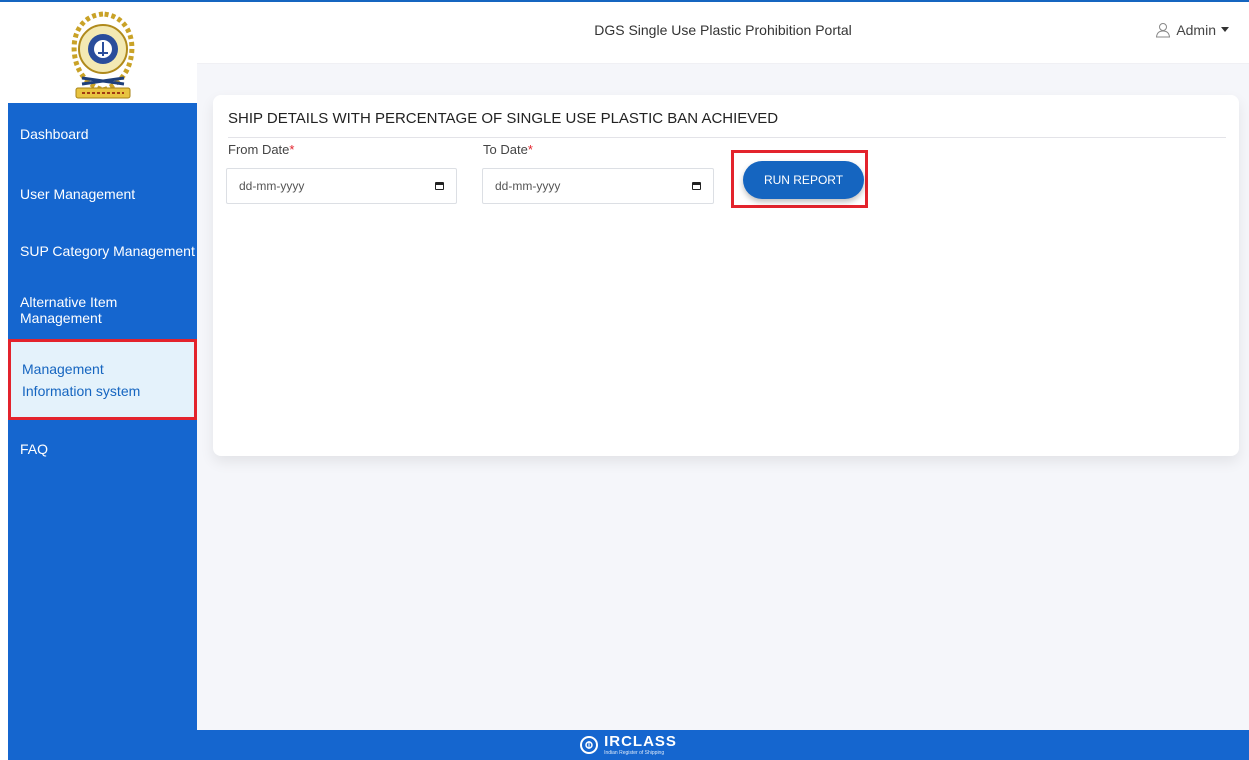 The width and height of the screenshot is (1249, 760). Describe the element at coordinates (528, 186) in the screenshot. I see `to-date-placeholder: dd-mm-yyyy` at that location.